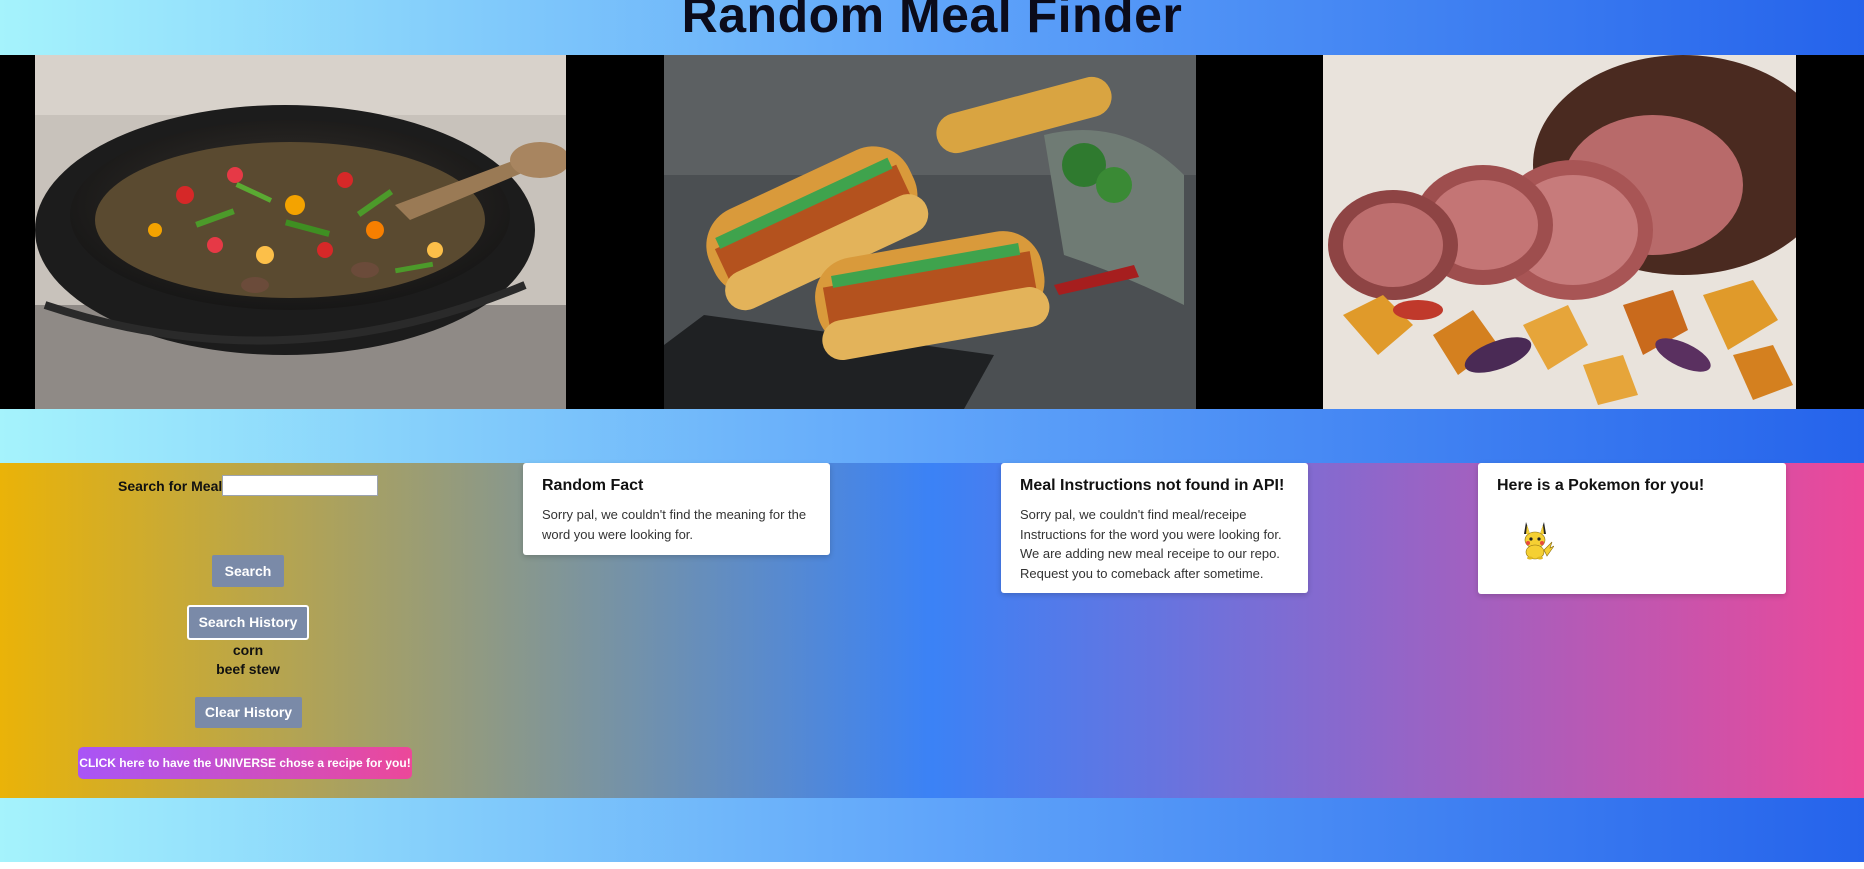 Image resolution: width=1864 pixels, height=869 pixels. What do you see at coordinates (248, 712) in the screenshot?
I see `clear-history-button: Clear History` at bounding box center [248, 712].